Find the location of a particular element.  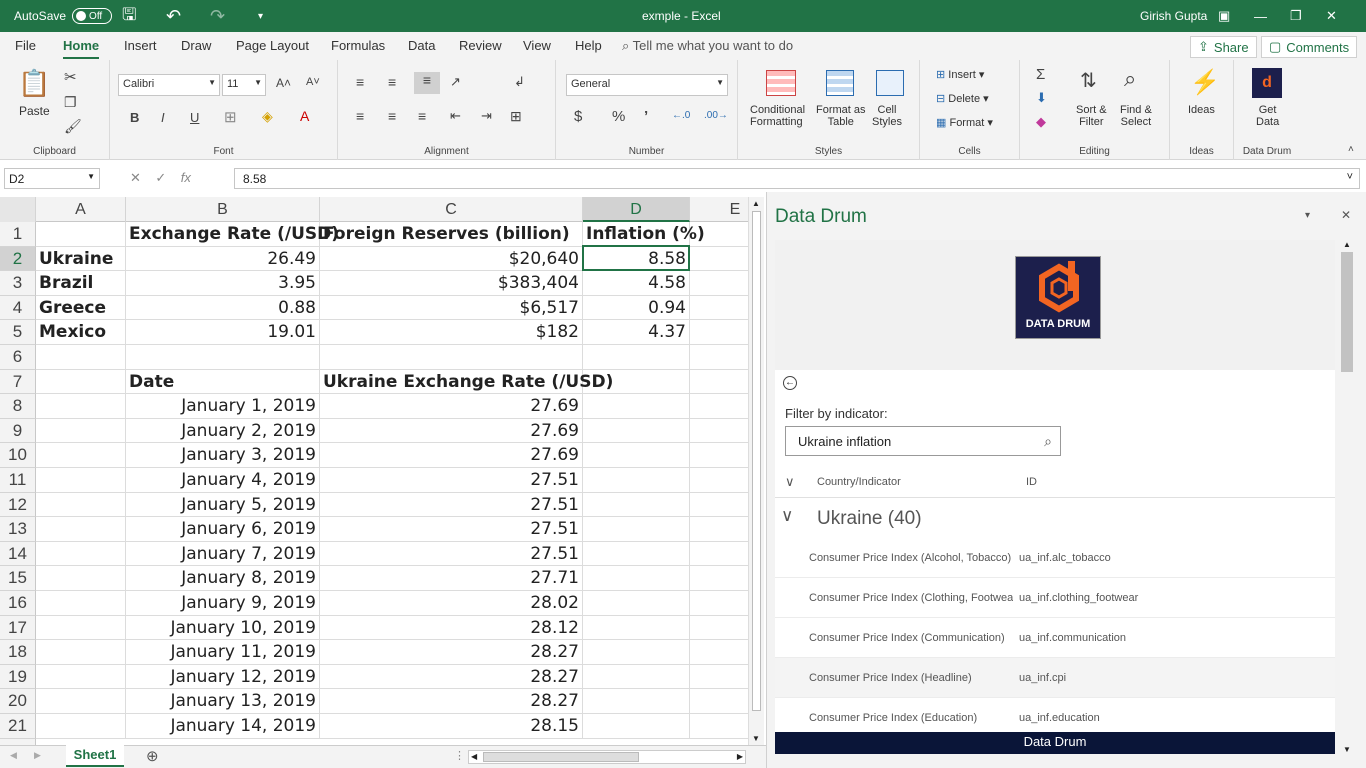

cell-b20: January 13, 2019 is located at coordinates (223, 701).